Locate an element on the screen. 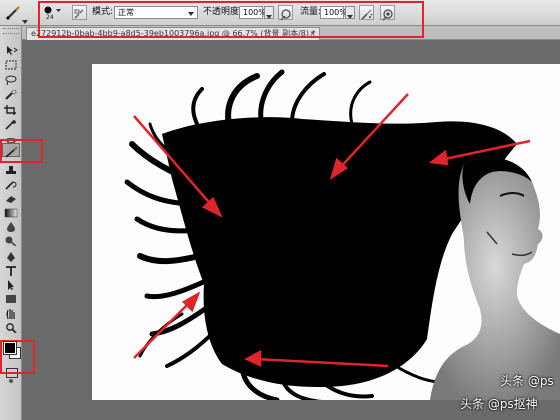  zoom-tool-icon is located at coordinates (11, 326).